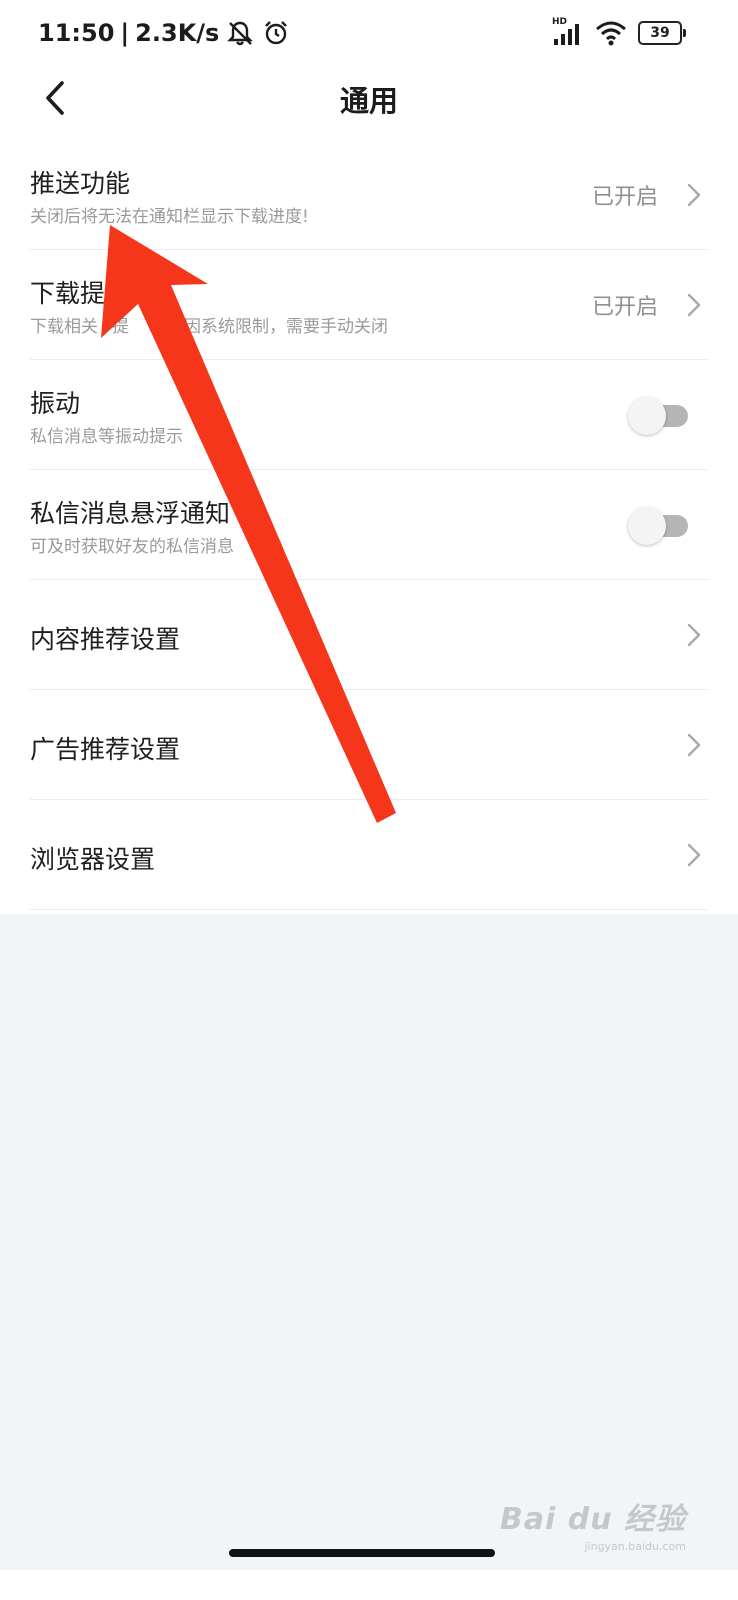 The height and width of the screenshot is (1600, 738). I want to click on setting-subtitle: 关闭后将无法在通知栏显示下载进度!, so click(169, 217).